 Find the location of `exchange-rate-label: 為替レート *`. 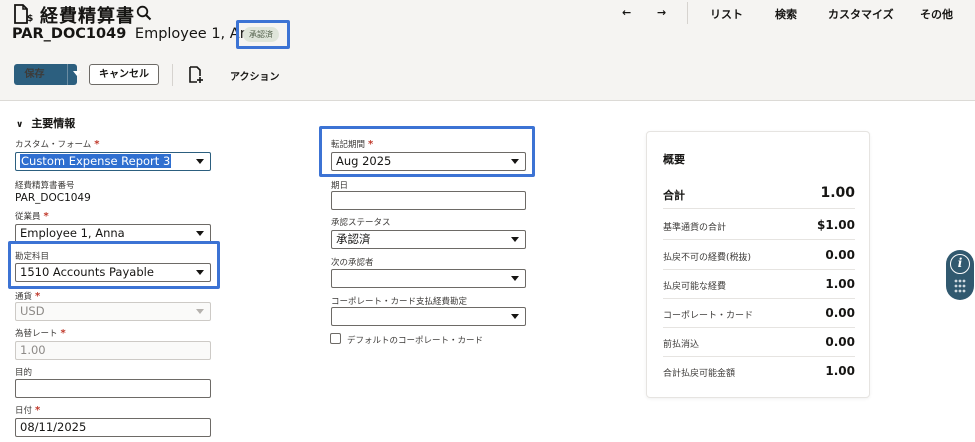

exchange-rate-label: 為替レート * is located at coordinates (40, 333).